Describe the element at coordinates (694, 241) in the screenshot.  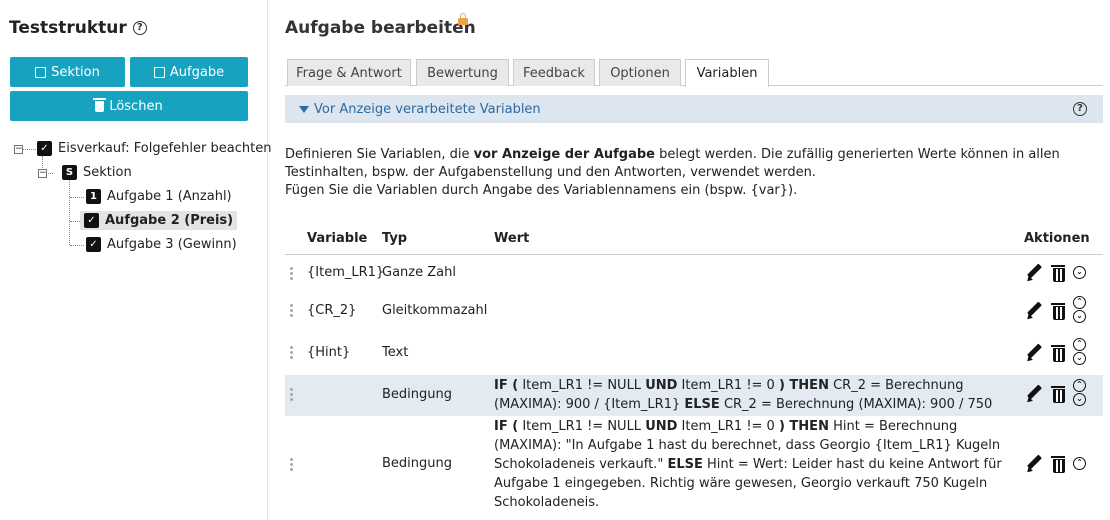
I see `table-header: Variable Typ Wert Aktionen` at that location.